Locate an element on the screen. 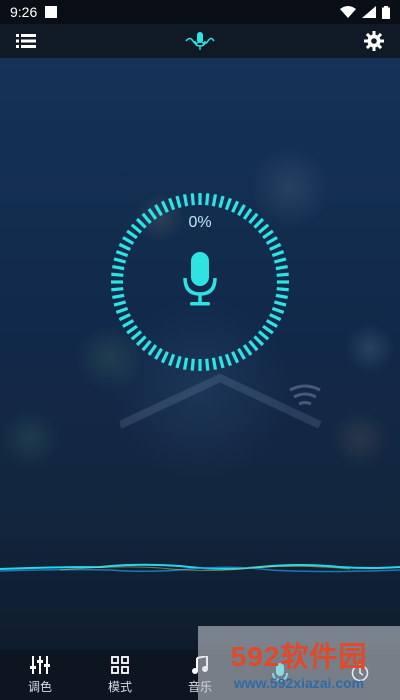  list-icon is located at coordinates (26, 41).